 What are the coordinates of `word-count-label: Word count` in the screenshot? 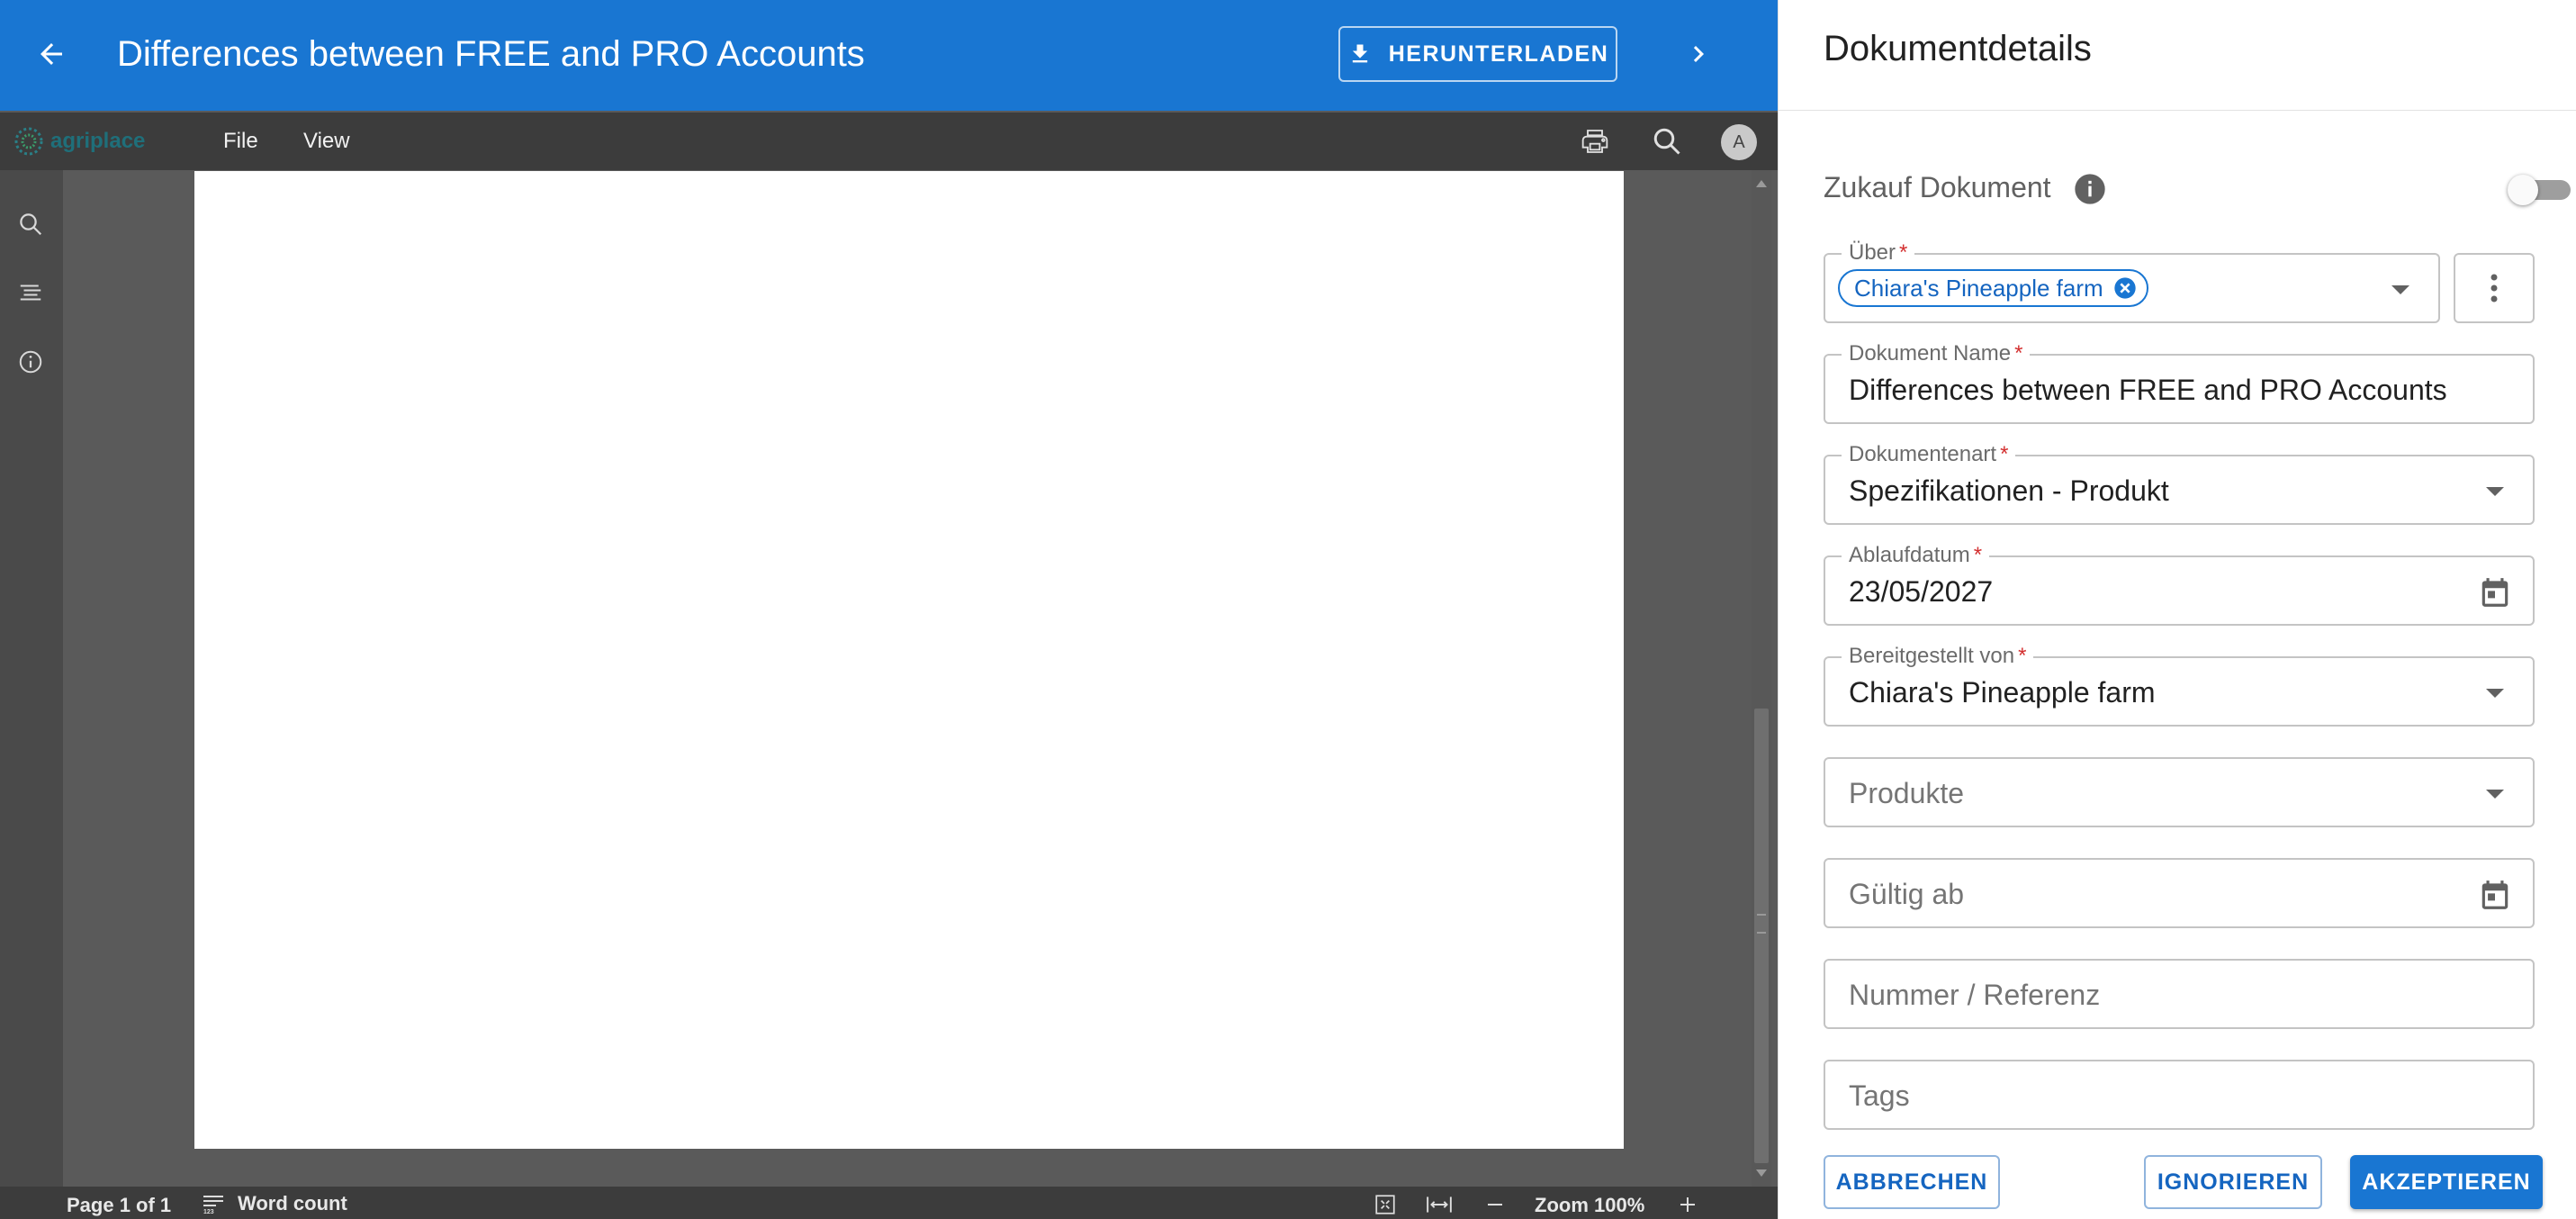 It's located at (292, 1203).